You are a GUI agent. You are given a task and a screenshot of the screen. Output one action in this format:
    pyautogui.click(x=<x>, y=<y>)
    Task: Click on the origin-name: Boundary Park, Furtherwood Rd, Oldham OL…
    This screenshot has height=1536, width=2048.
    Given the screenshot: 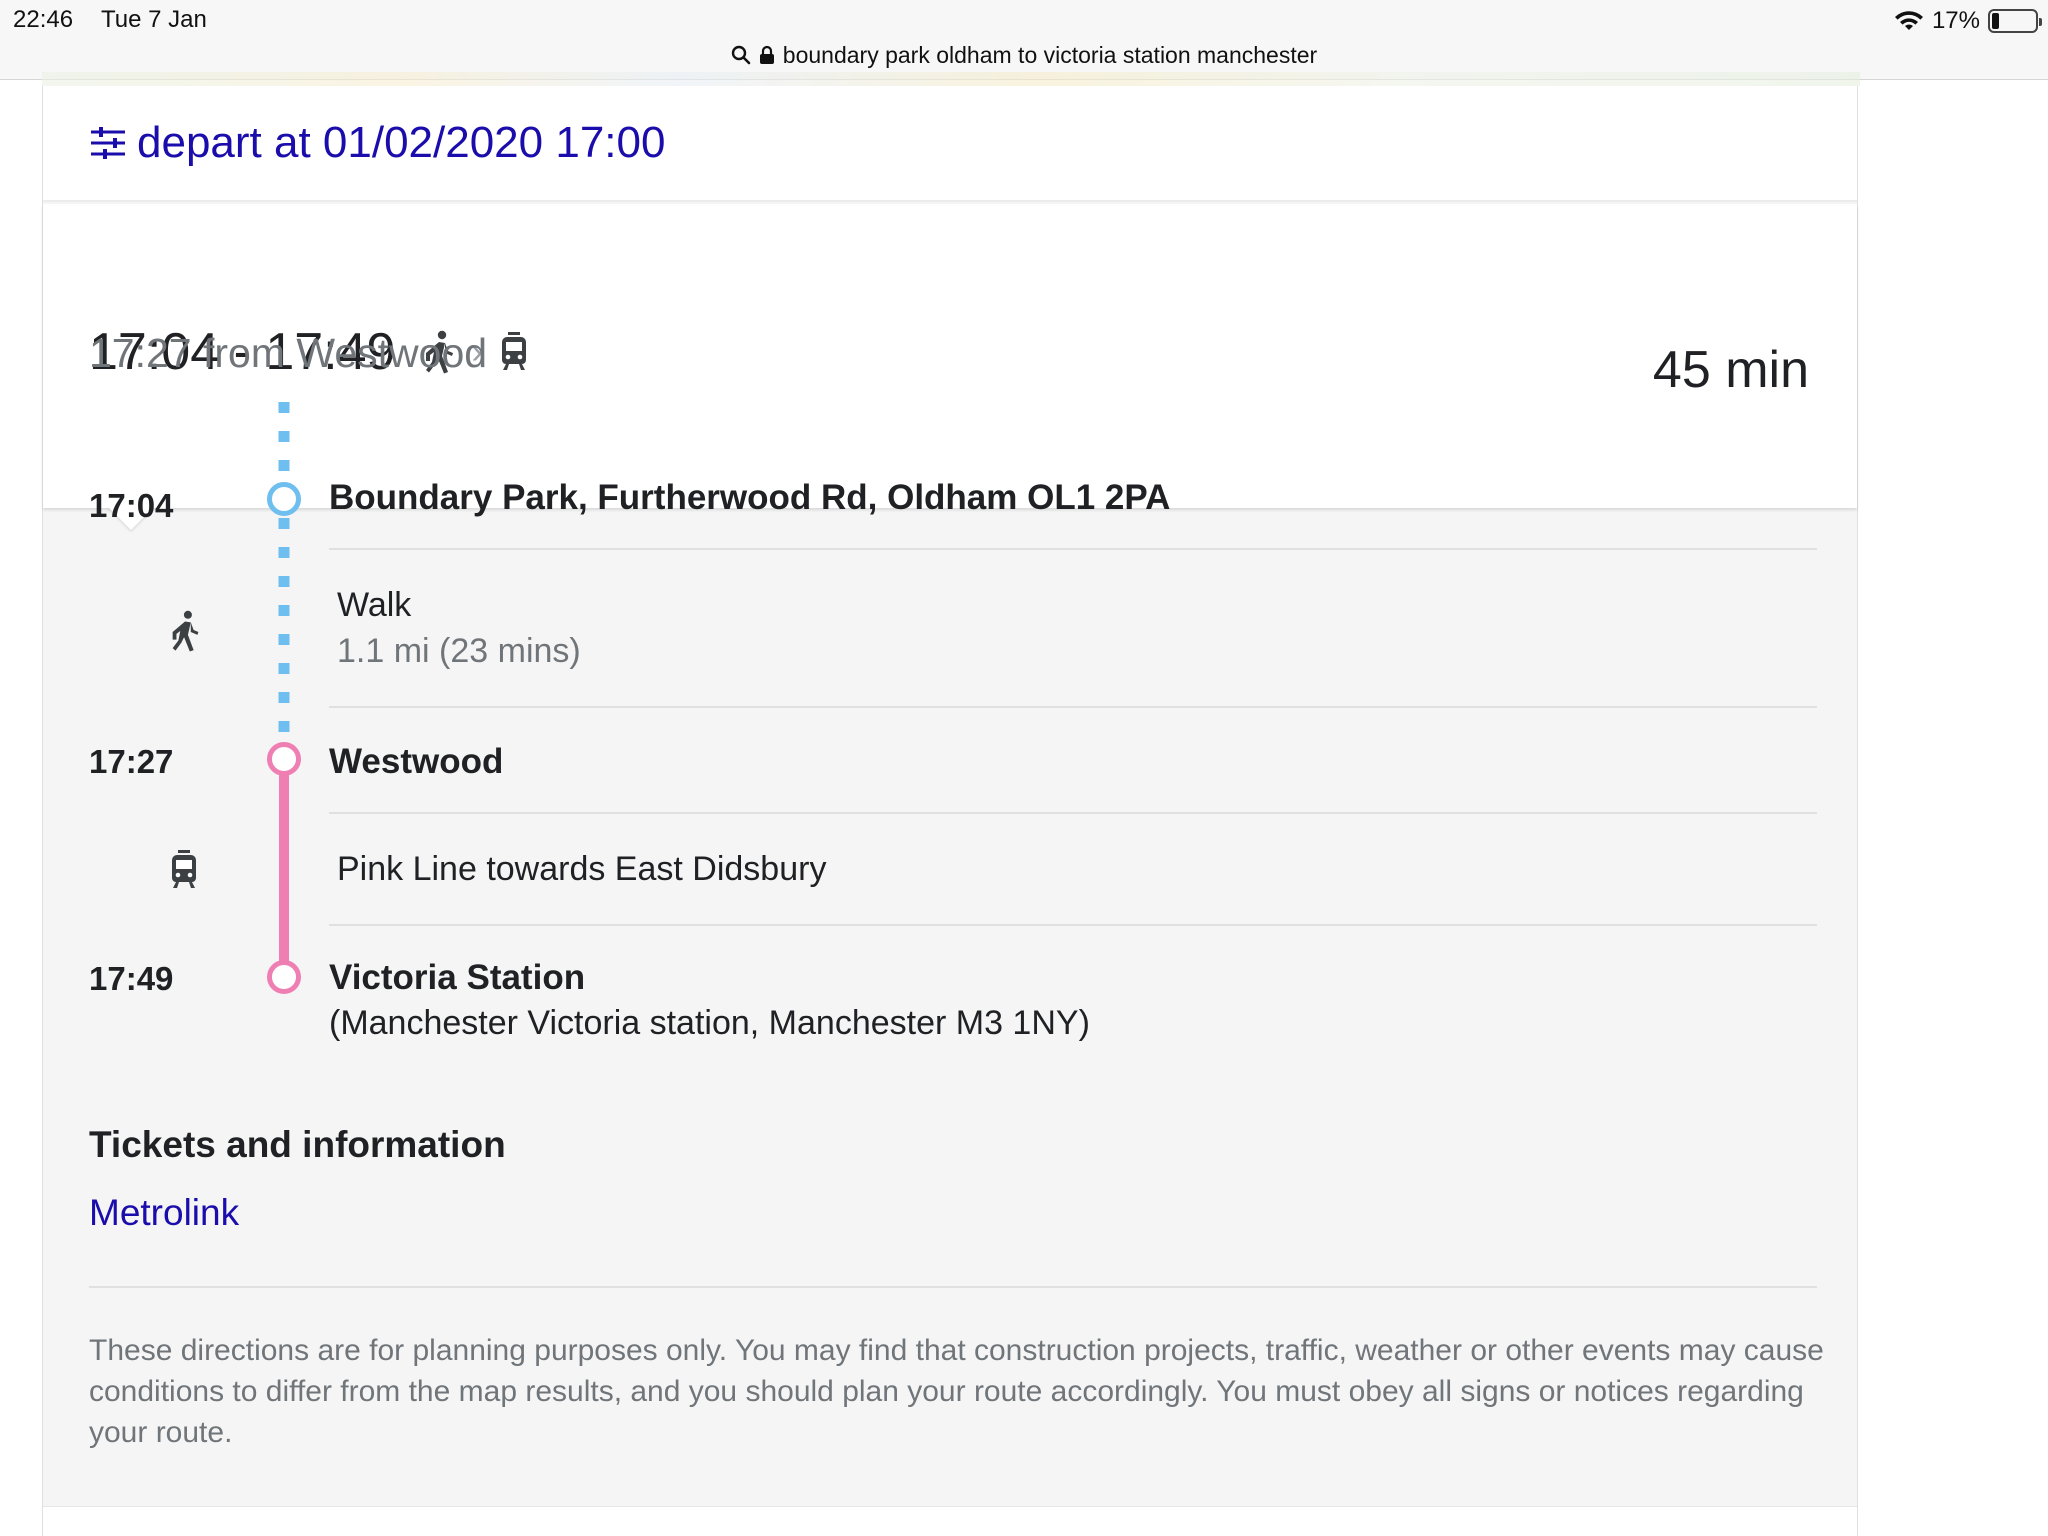 What is the action you would take?
    pyautogui.click(x=750, y=497)
    